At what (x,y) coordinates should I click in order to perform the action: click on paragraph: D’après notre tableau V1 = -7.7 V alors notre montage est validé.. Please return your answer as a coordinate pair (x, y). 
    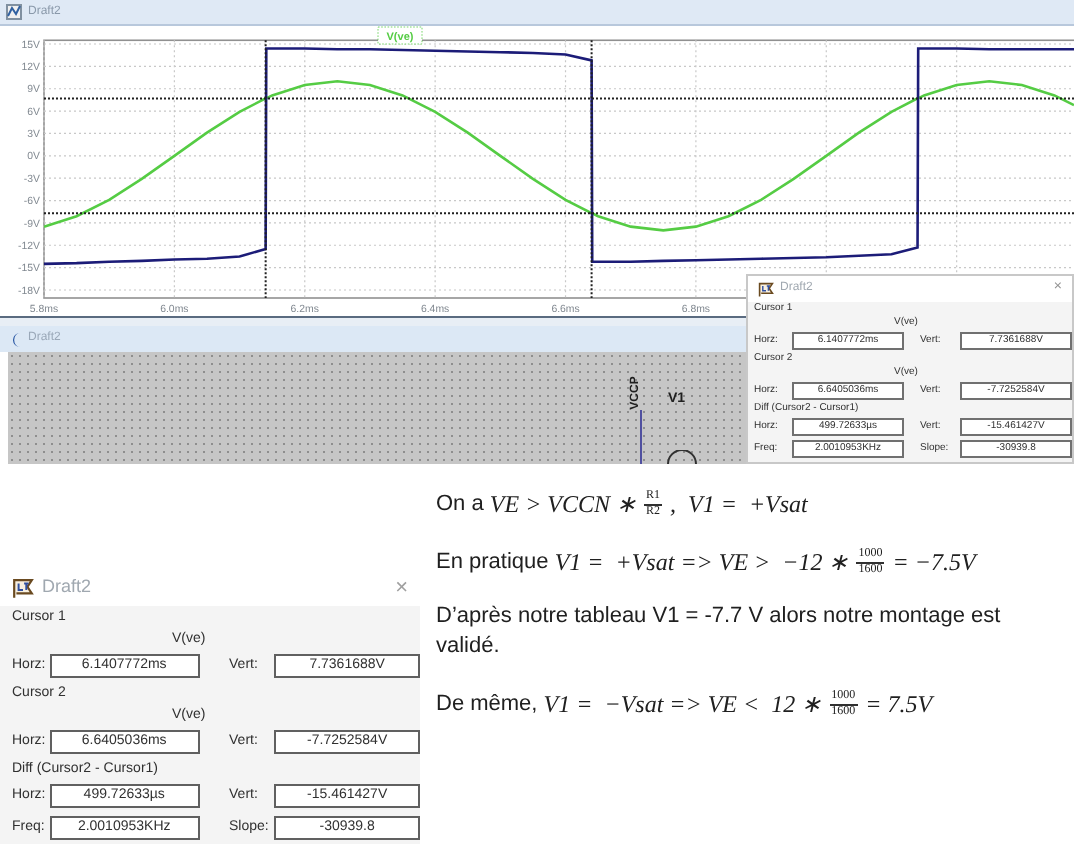
    Looking at the image, I should click on (719, 632).